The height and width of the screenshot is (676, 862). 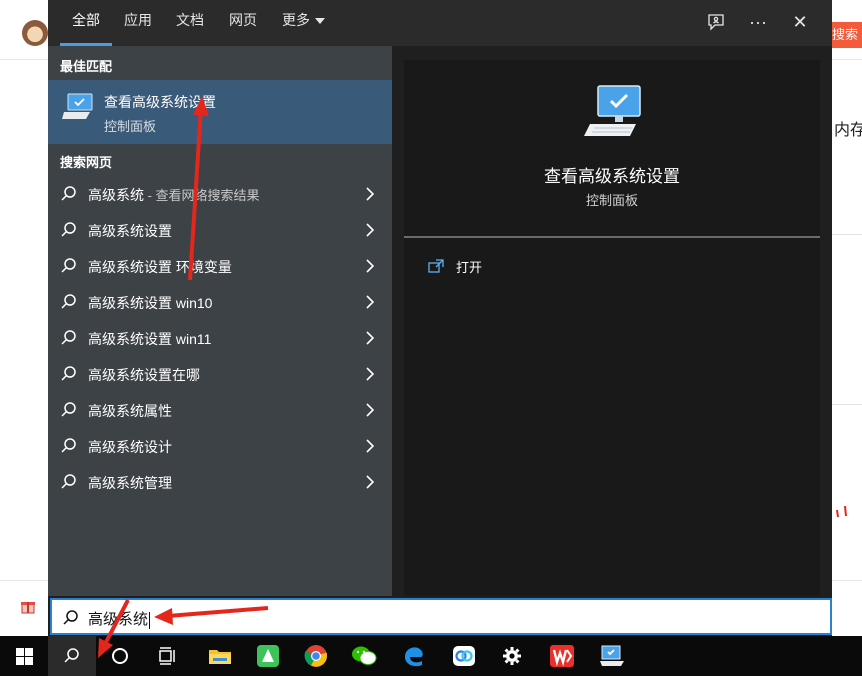 I want to click on chrome-icon, so click(x=316, y=656).